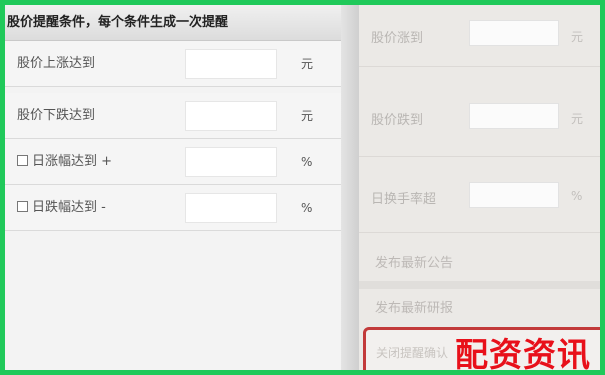  I want to click on right-price-down-unit: 元, so click(577, 119).